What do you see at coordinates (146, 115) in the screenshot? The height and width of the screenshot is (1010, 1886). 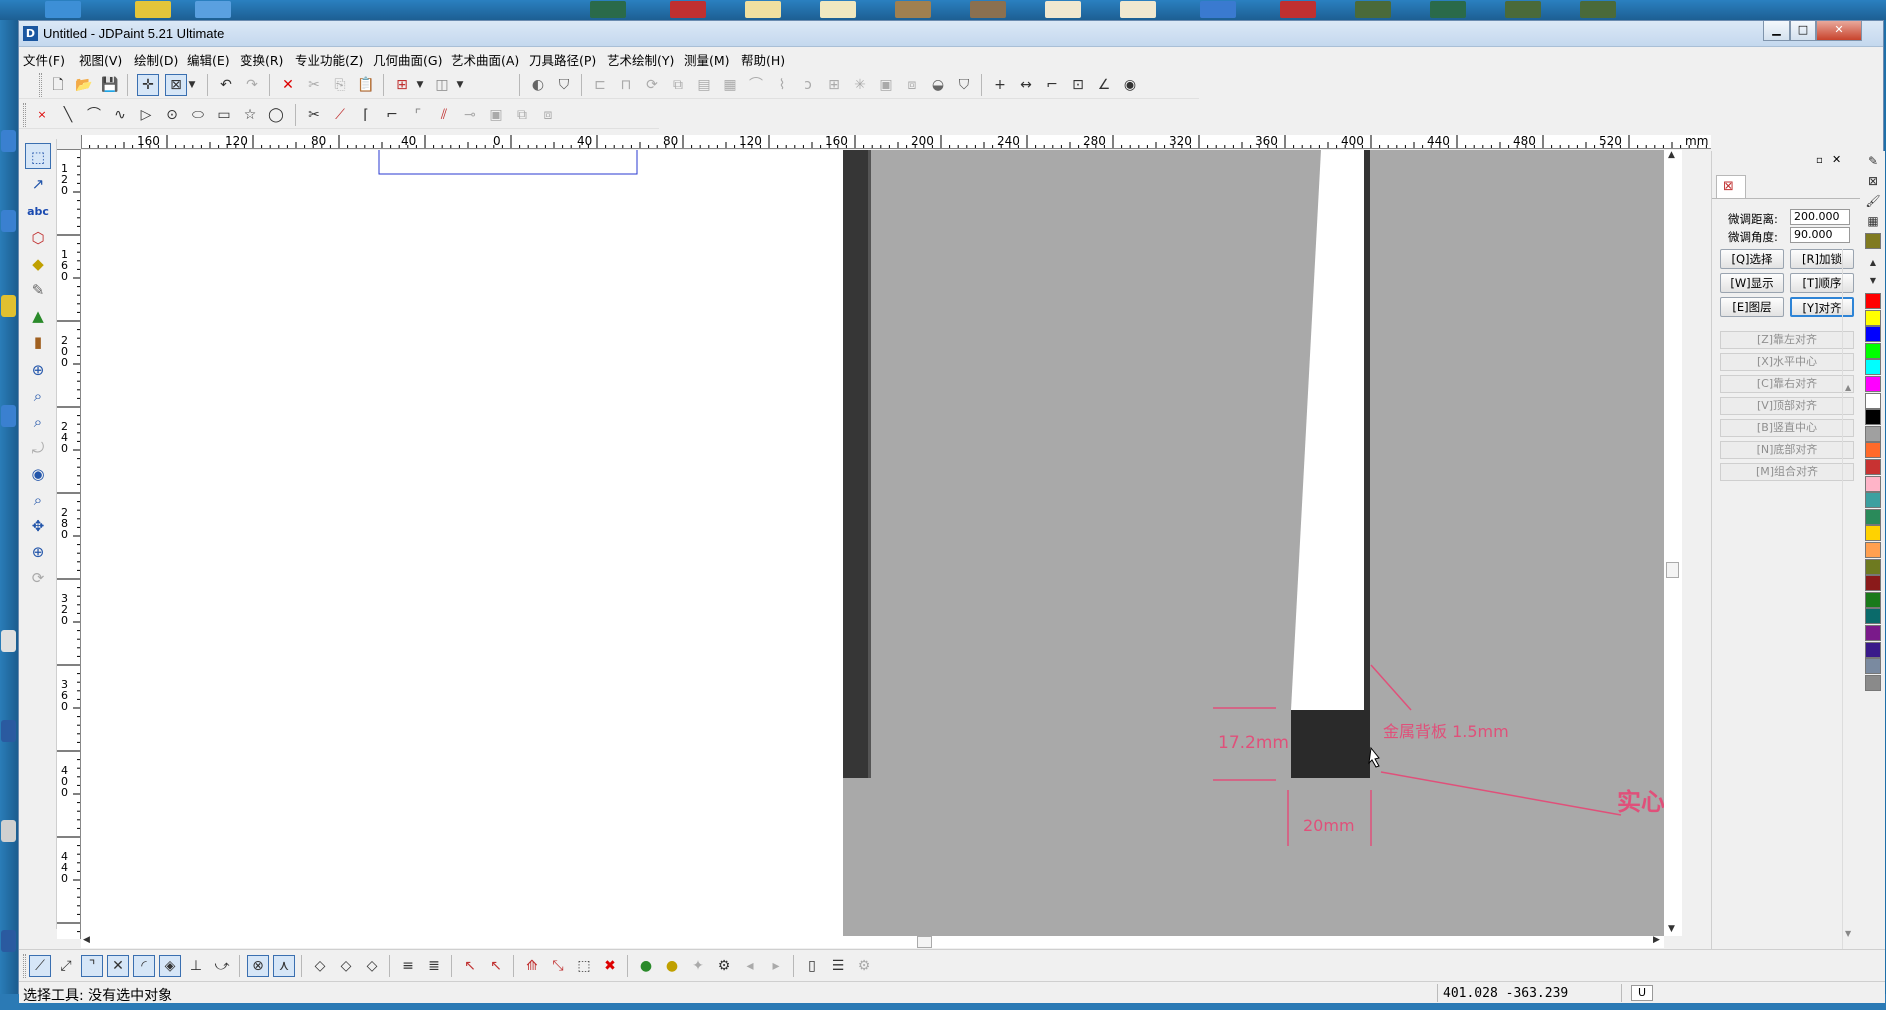 I see `polyline-icon: ▷` at bounding box center [146, 115].